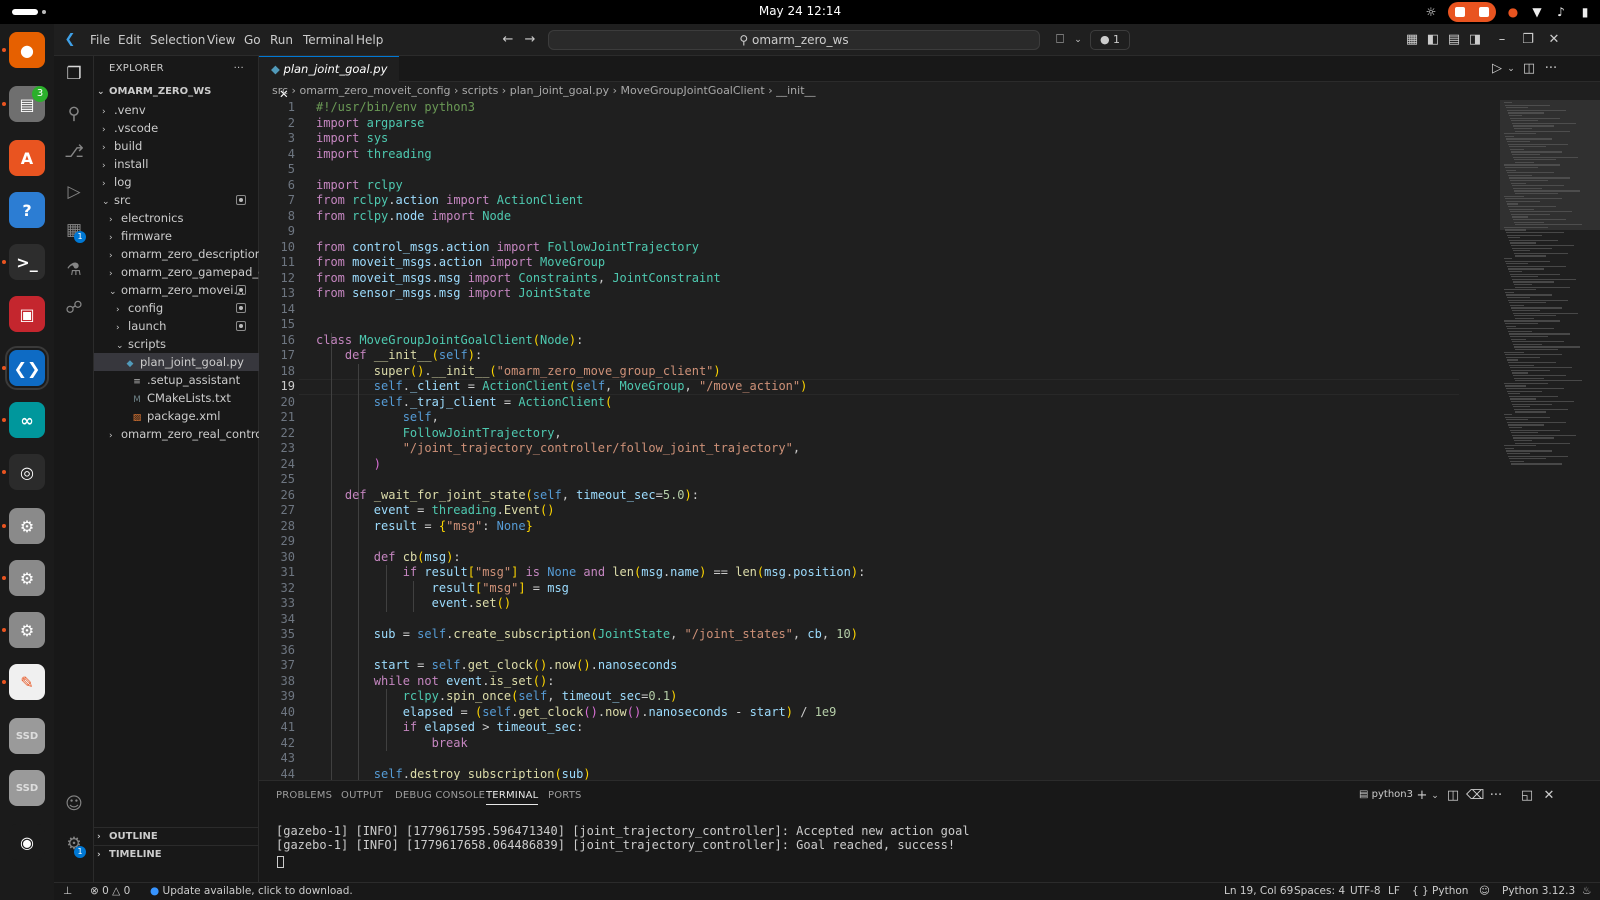 The height and width of the screenshot is (900, 1600). Describe the element at coordinates (176, 164) in the screenshot. I see `tree-item-install: › install` at that location.